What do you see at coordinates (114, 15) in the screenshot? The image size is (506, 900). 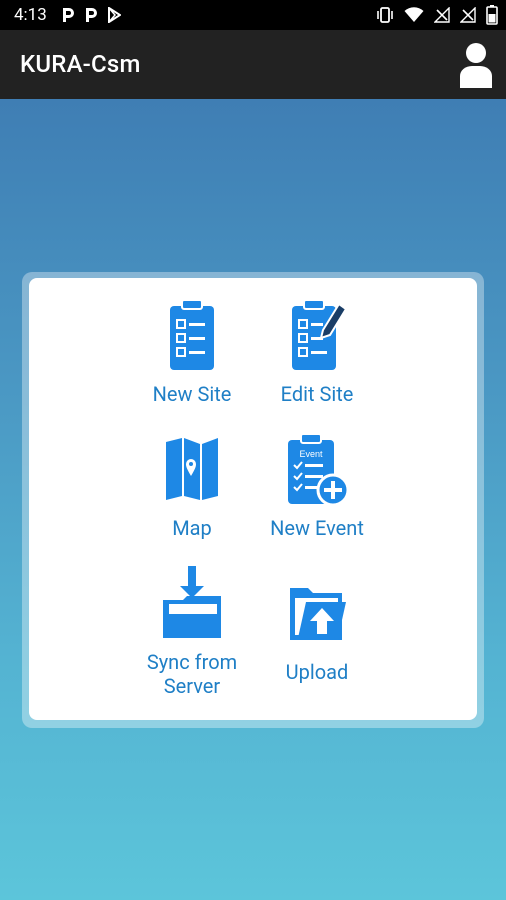 I see `play-store-icon` at bounding box center [114, 15].